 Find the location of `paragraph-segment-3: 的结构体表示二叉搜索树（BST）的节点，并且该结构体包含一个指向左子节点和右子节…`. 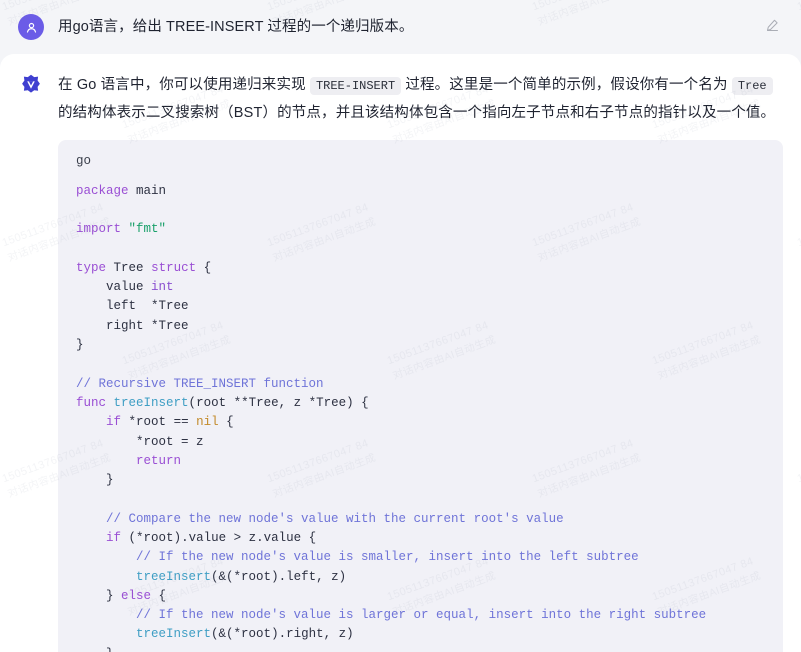

paragraph-segment-3: 的结构体表示二叉搜索树（BST）的节点，并且该结构体包含一个指向左子节点和右子节… is located at coordinates (417, 112).